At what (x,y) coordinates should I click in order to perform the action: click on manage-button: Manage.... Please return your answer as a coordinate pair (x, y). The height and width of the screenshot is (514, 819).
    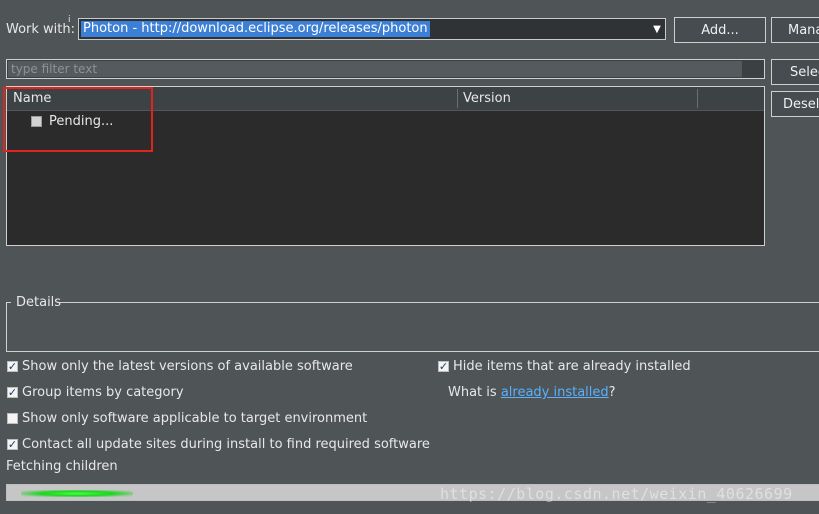
    Looking at the image, I should click on (795, 30).